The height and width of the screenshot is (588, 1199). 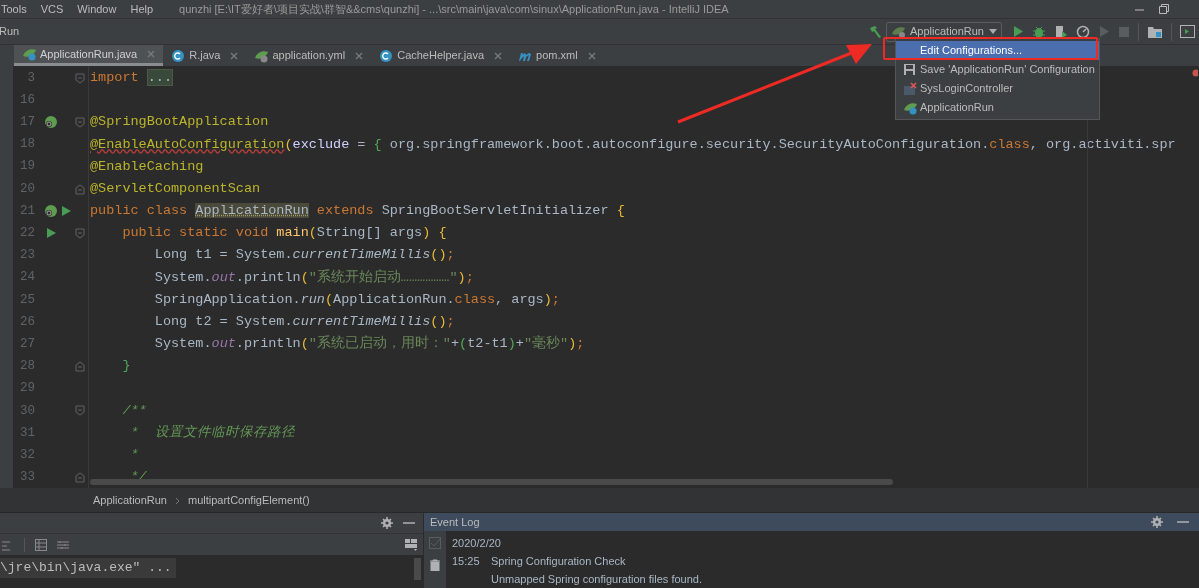 I want to click on breadcrumb: multipartConfigElement(), so click(x=249, y=500).